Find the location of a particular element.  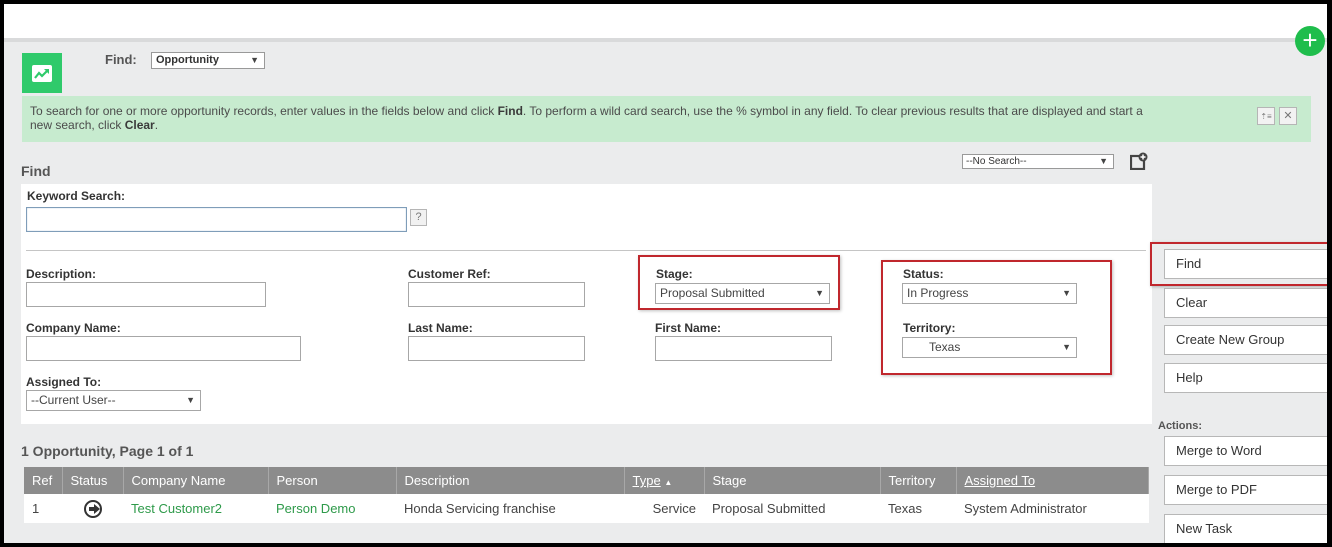

save-search-icon is located at coordinates (1139, 161).